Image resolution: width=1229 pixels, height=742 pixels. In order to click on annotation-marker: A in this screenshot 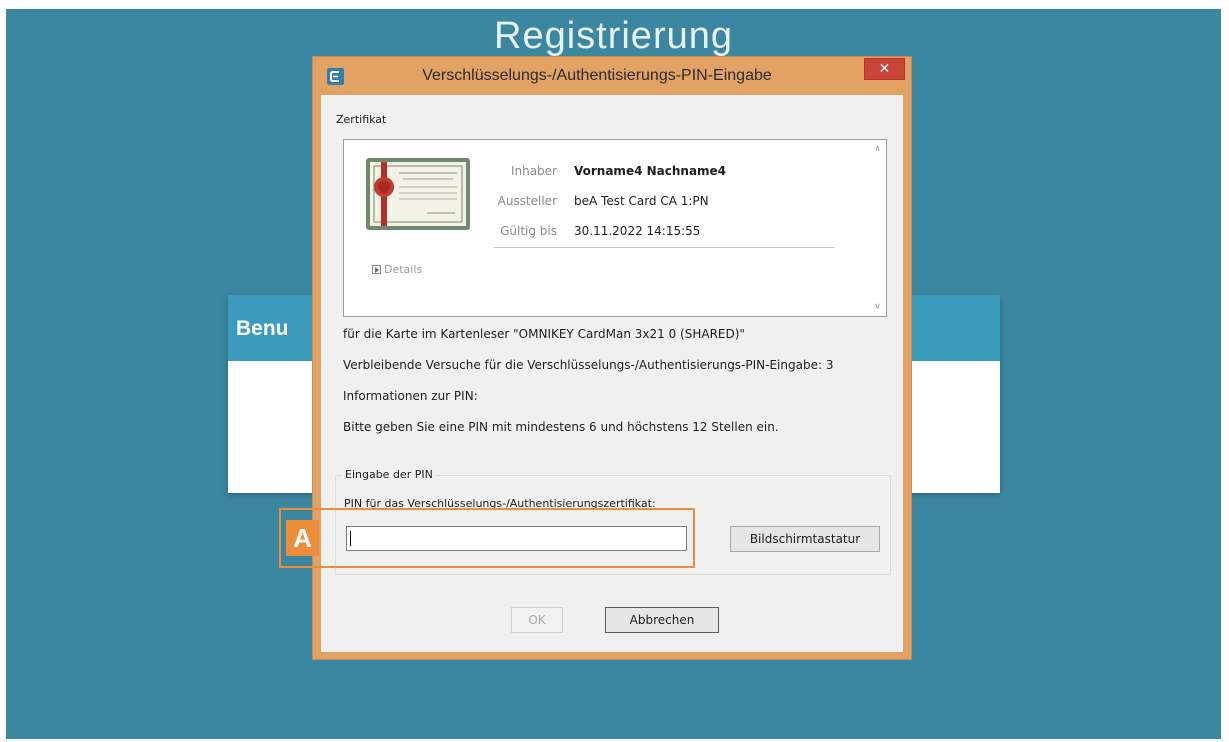, I will do `click(302, 538)`.